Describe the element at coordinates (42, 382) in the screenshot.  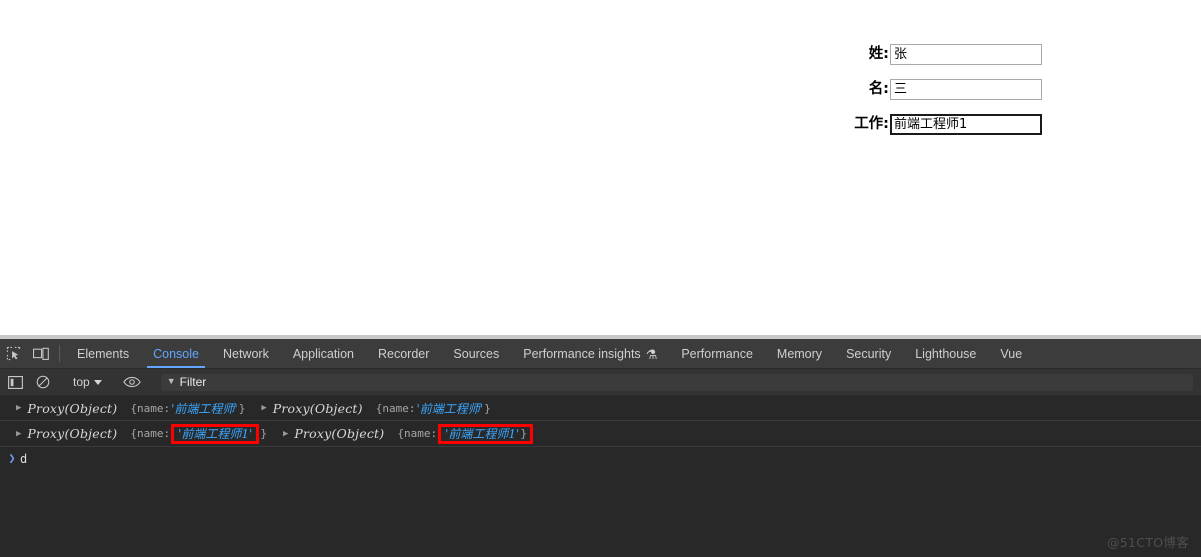
I see `clear-console-icon` at that location.